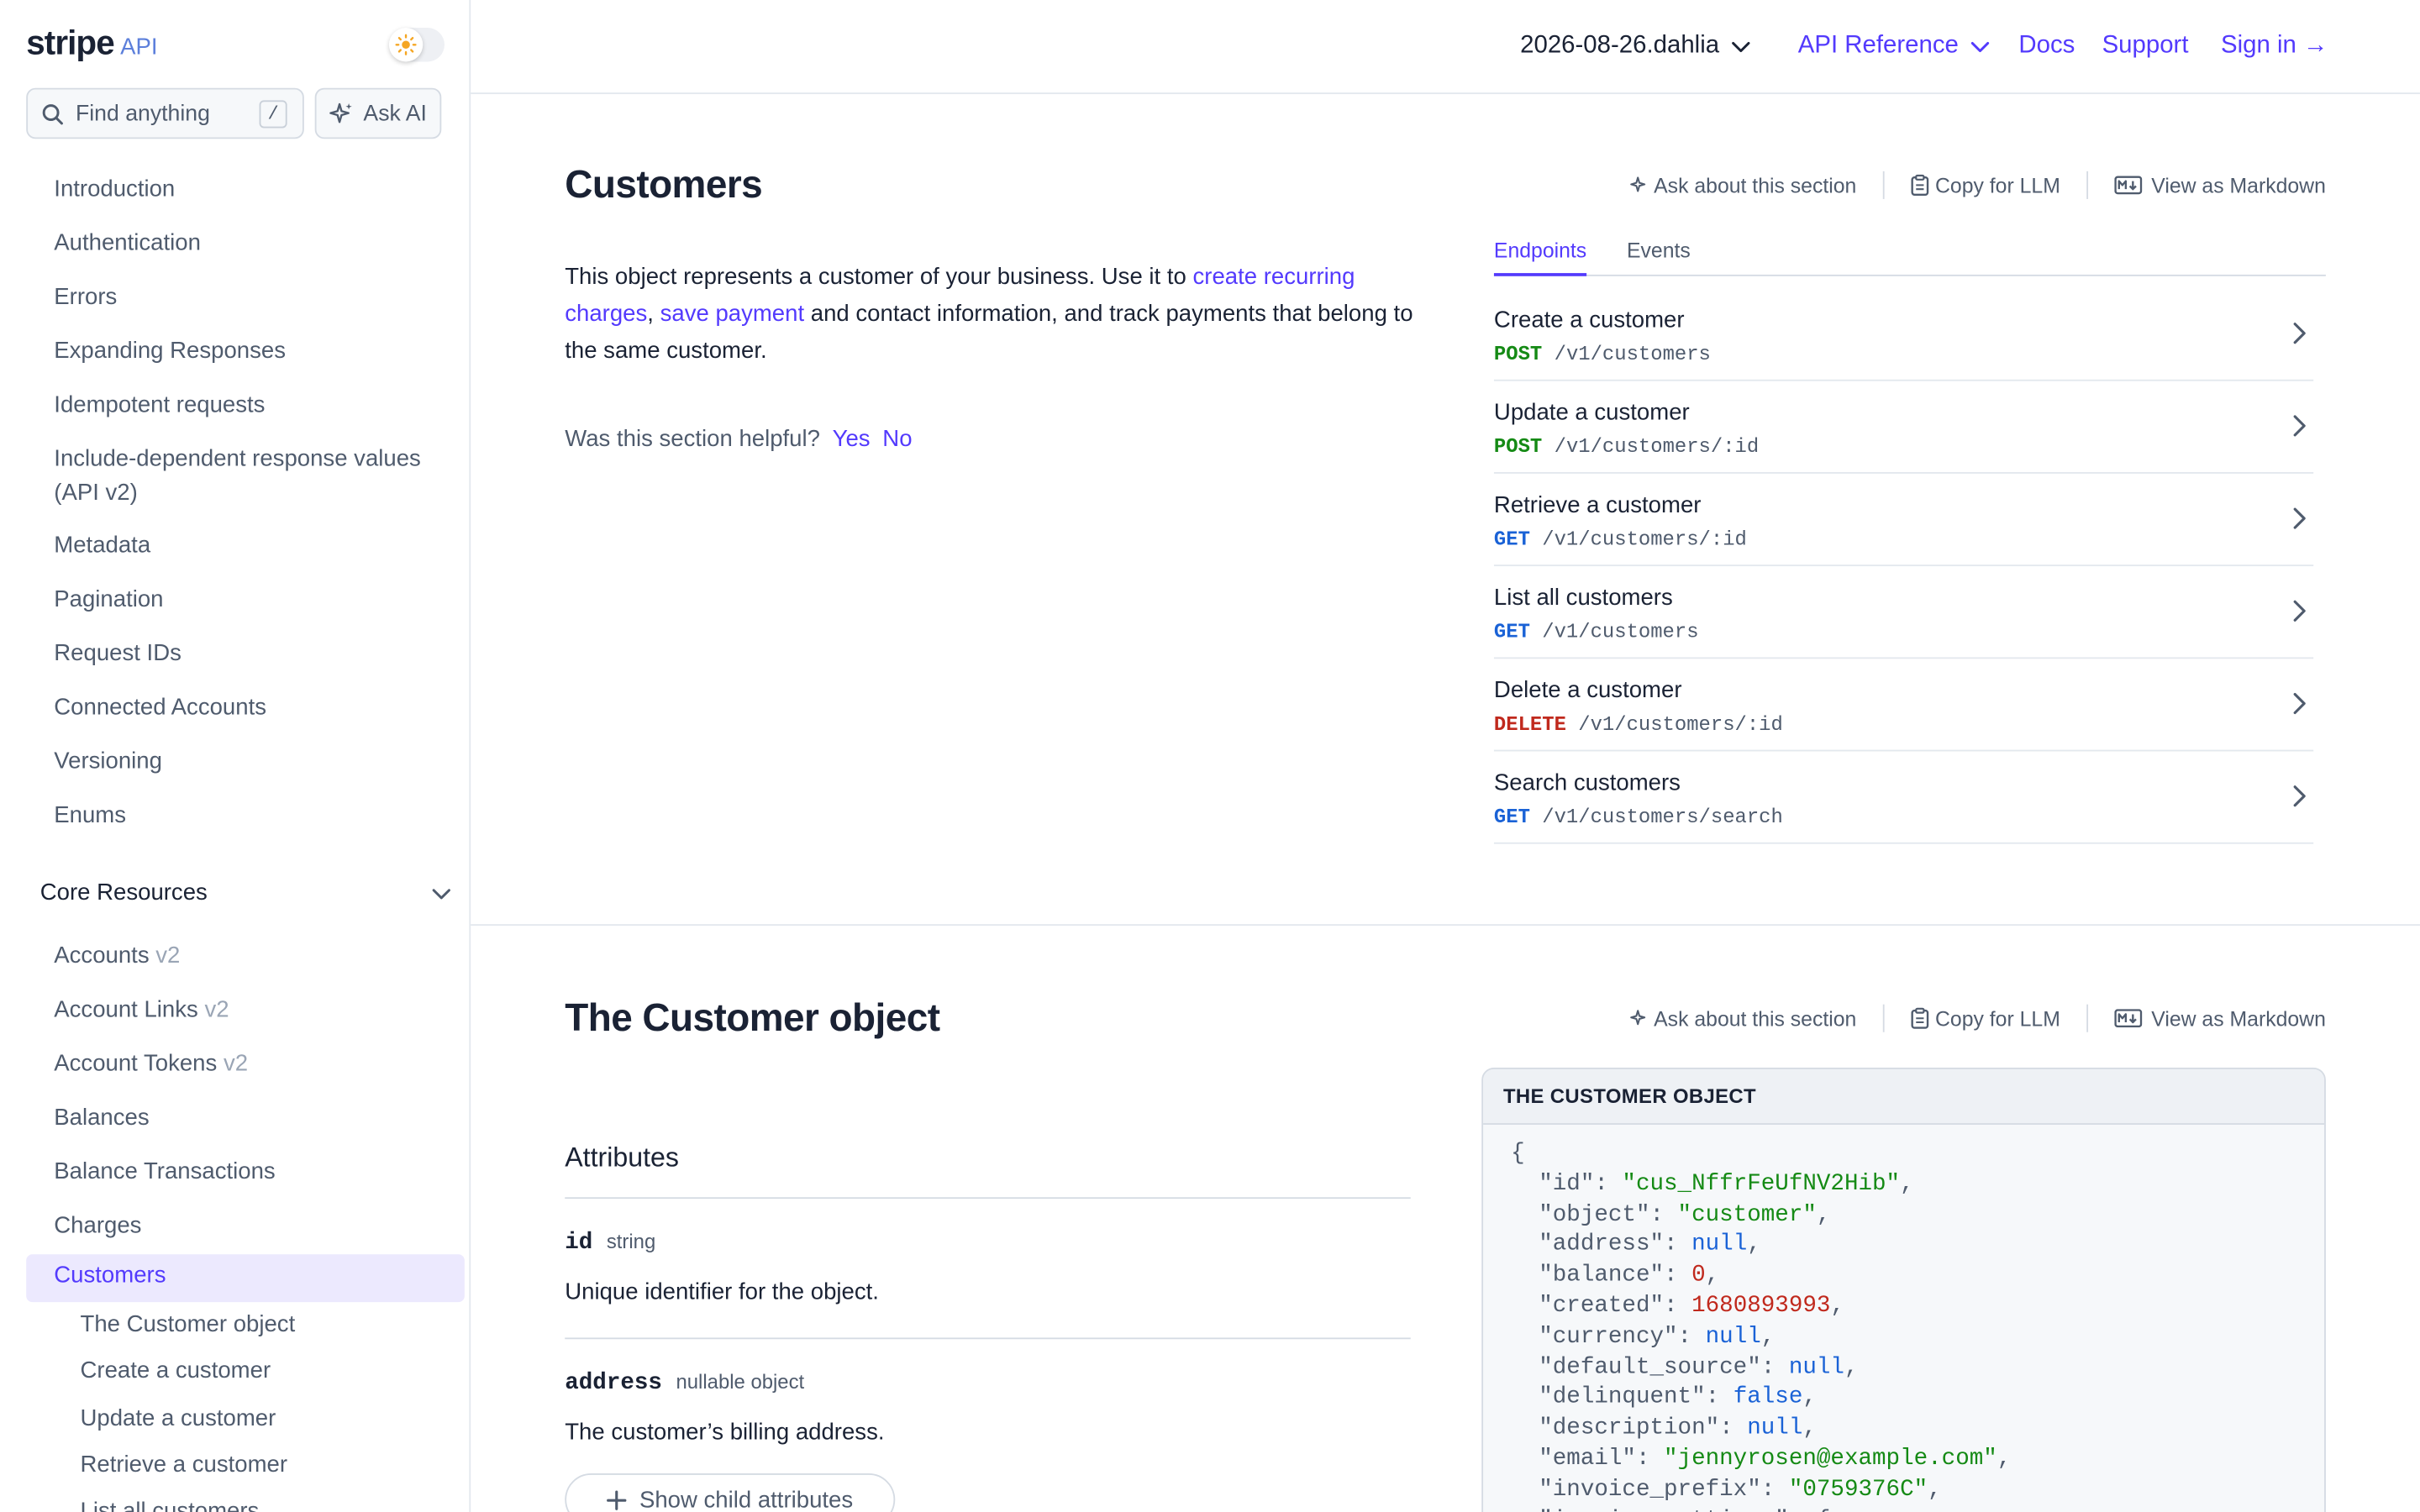  Describe the element at coordinates (378, 113) in the screenshot. I see `ask-ai-button: Ask AI` at that location.